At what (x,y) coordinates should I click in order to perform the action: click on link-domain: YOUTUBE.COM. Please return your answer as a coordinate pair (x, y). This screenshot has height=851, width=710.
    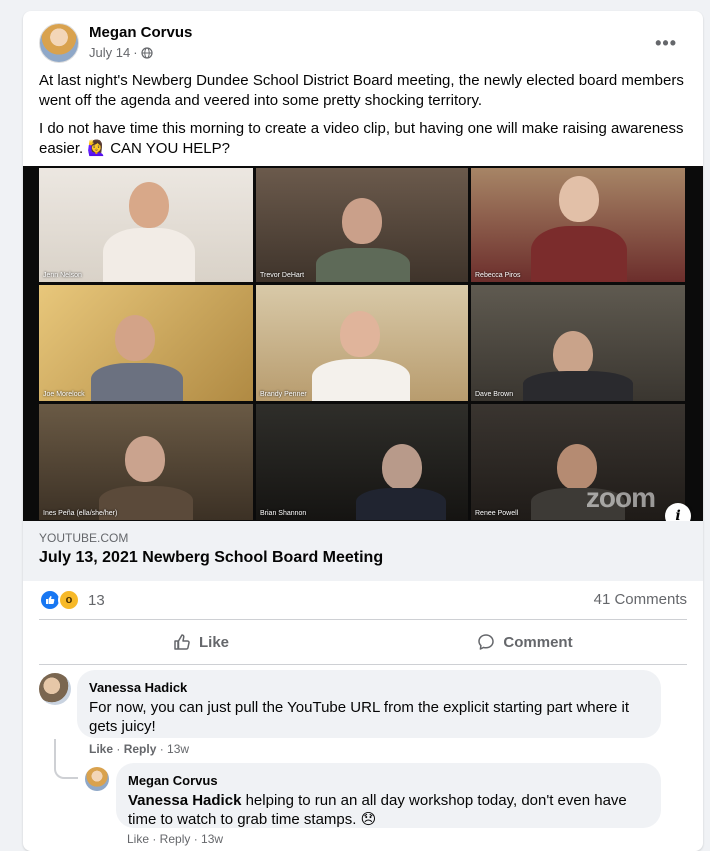
    Looking at the image, I should click on (84, 538).